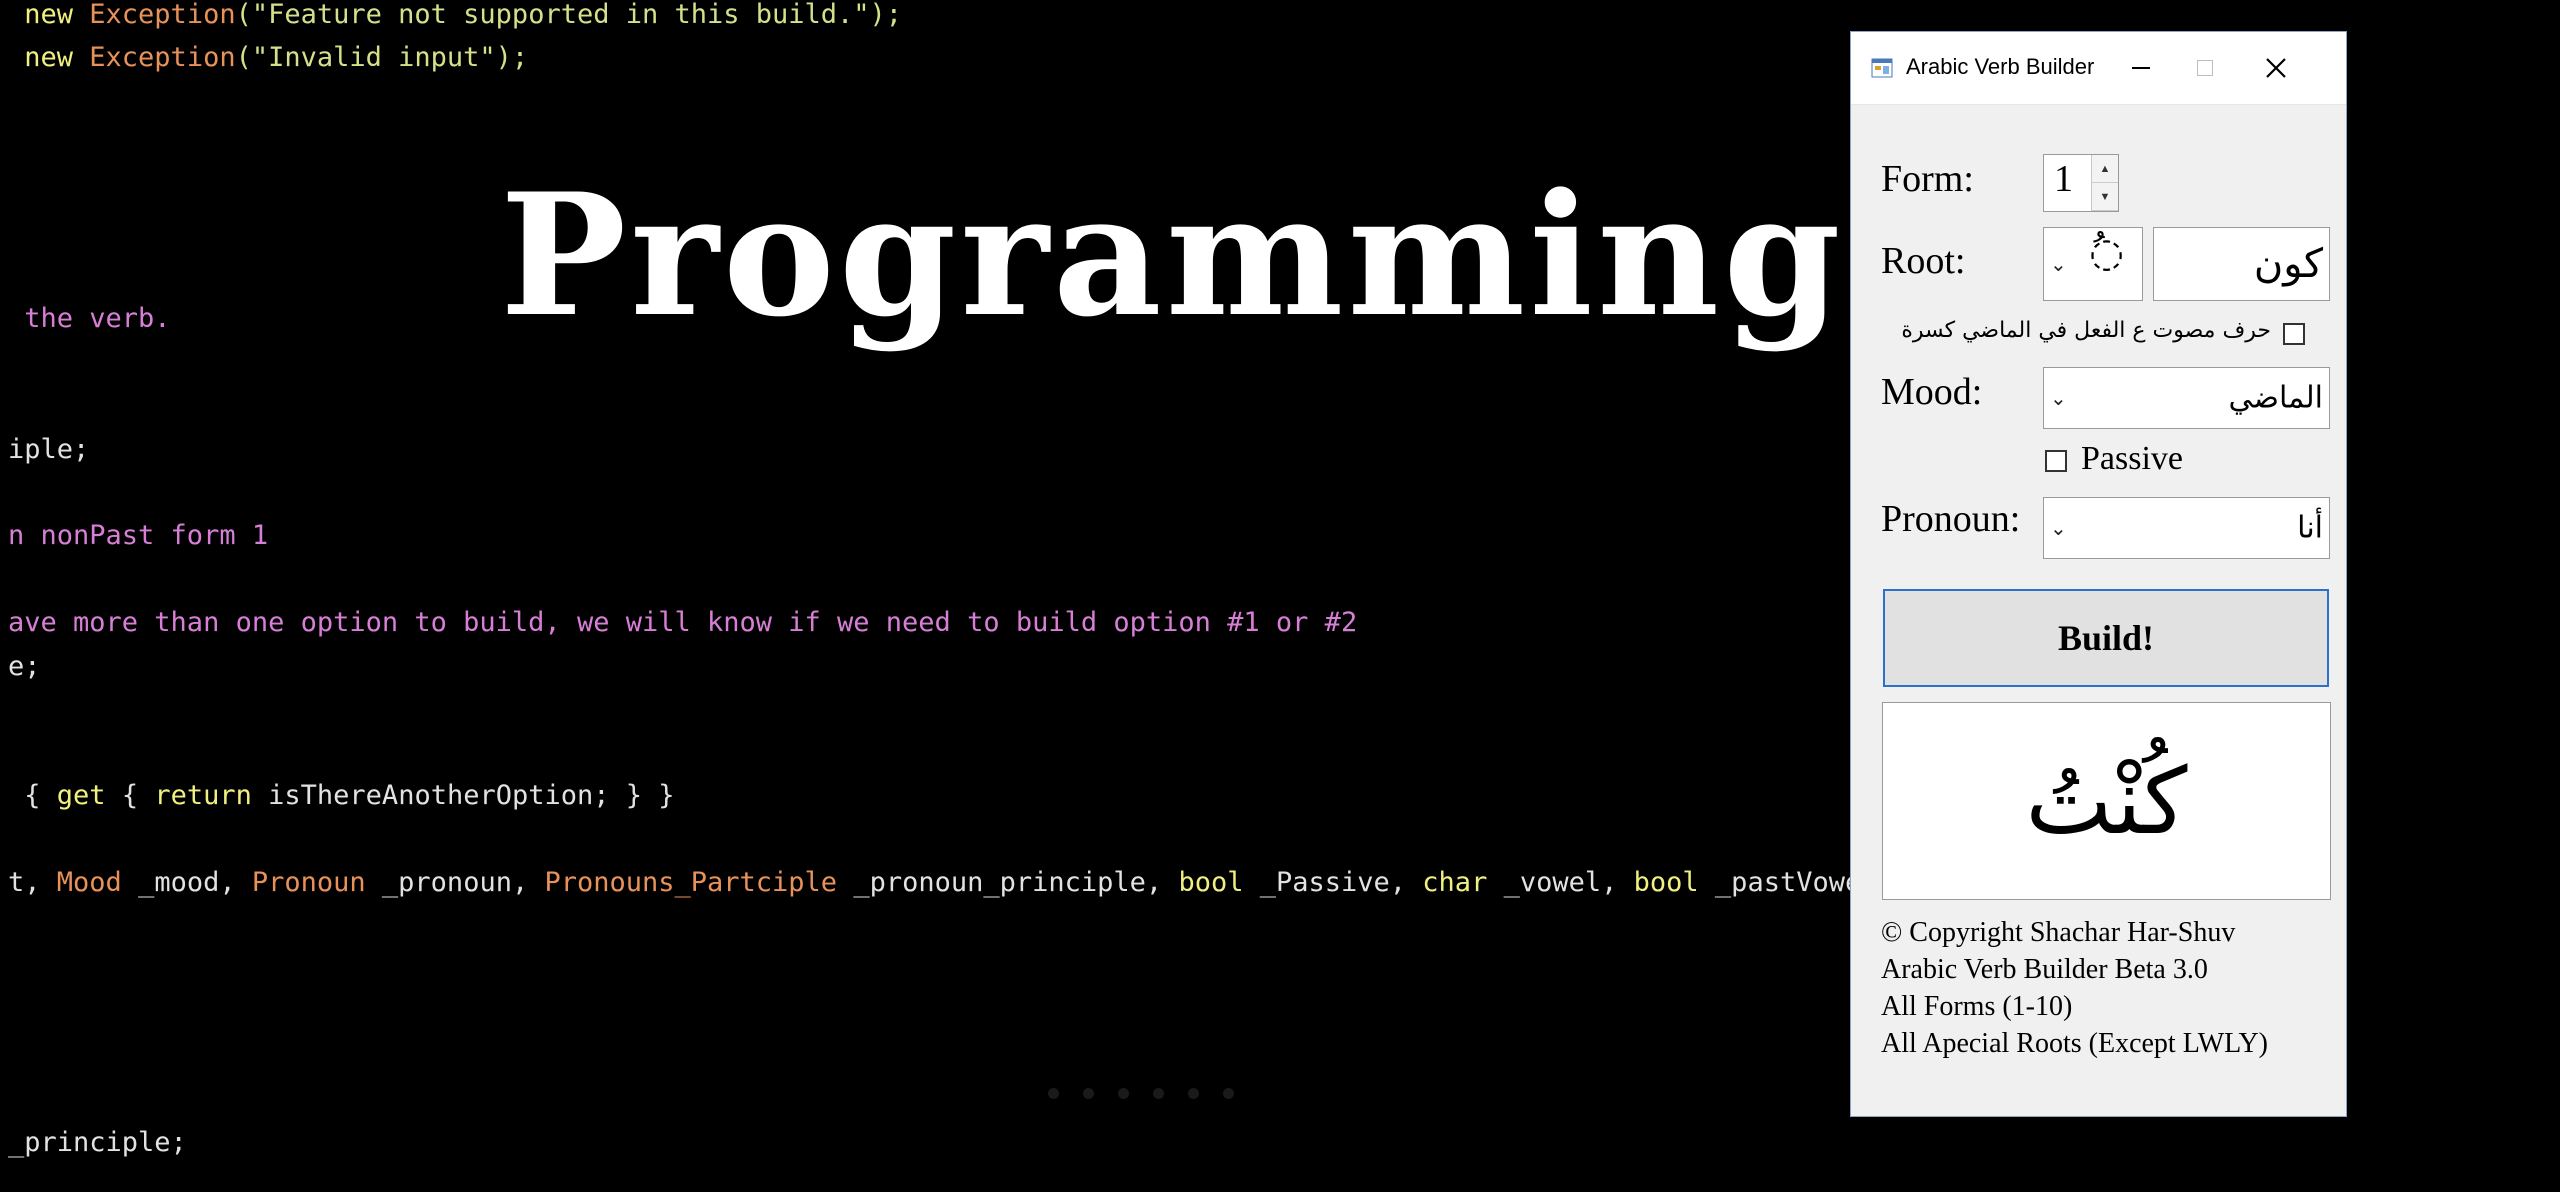 The image size is (2560, 1192). What do you see at coordinates (341, 795) in the screenshot?
I see `code-line: { get { return isThereAnotherOption; } }` at bounding box center [341, 795].